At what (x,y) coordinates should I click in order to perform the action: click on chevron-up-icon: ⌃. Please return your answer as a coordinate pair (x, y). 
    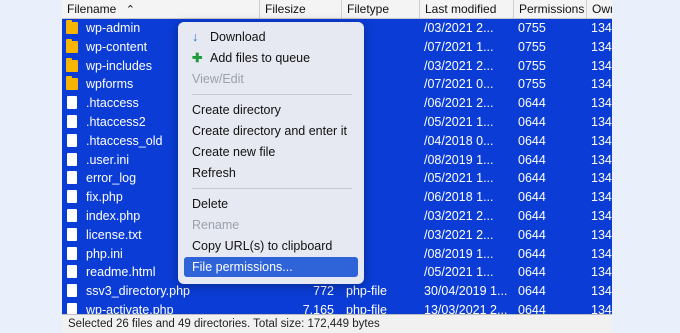
    Looking at the image, I should click on (130, 10).